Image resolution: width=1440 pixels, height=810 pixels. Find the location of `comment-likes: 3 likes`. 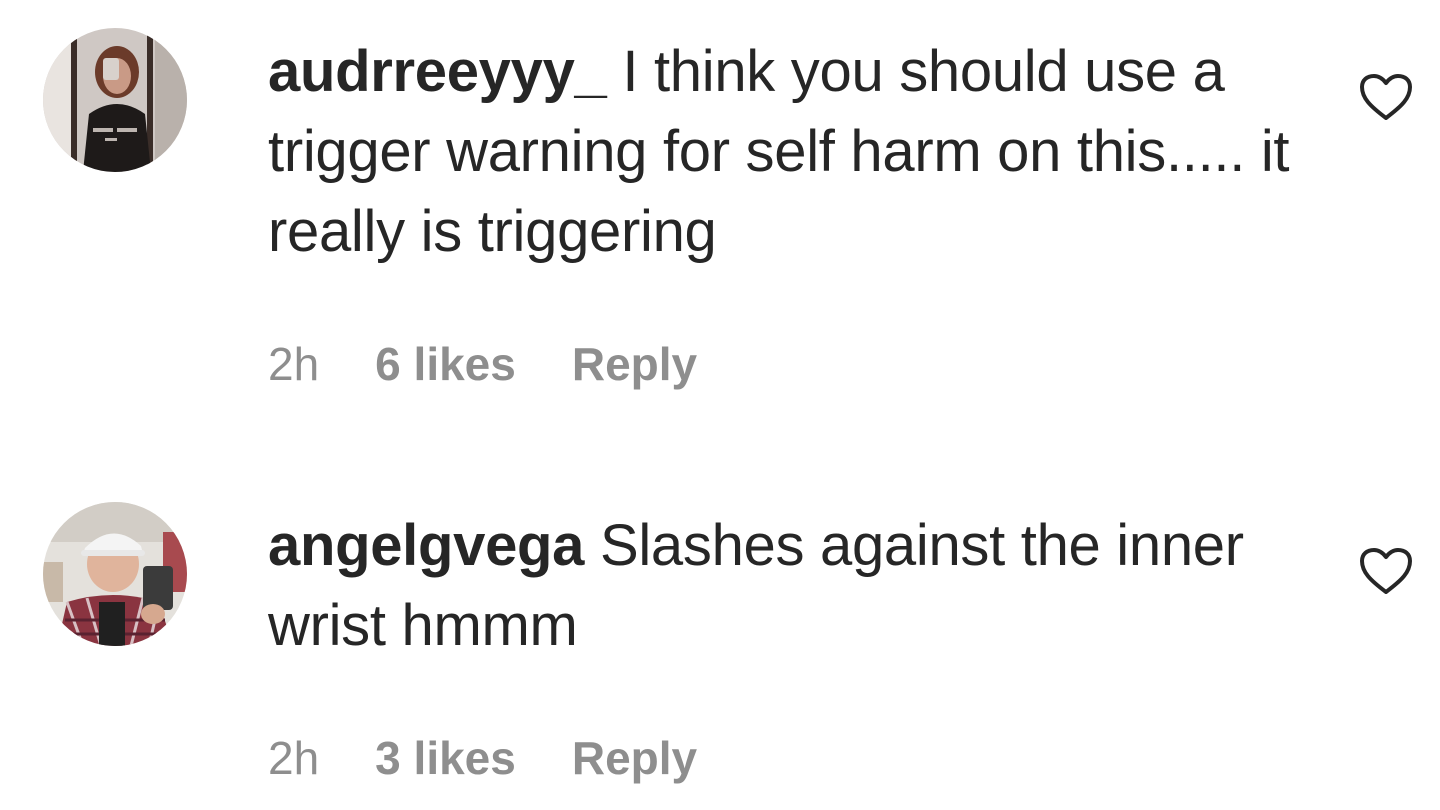

comment-likes: 3 likes is located at coordinates (445, 758).